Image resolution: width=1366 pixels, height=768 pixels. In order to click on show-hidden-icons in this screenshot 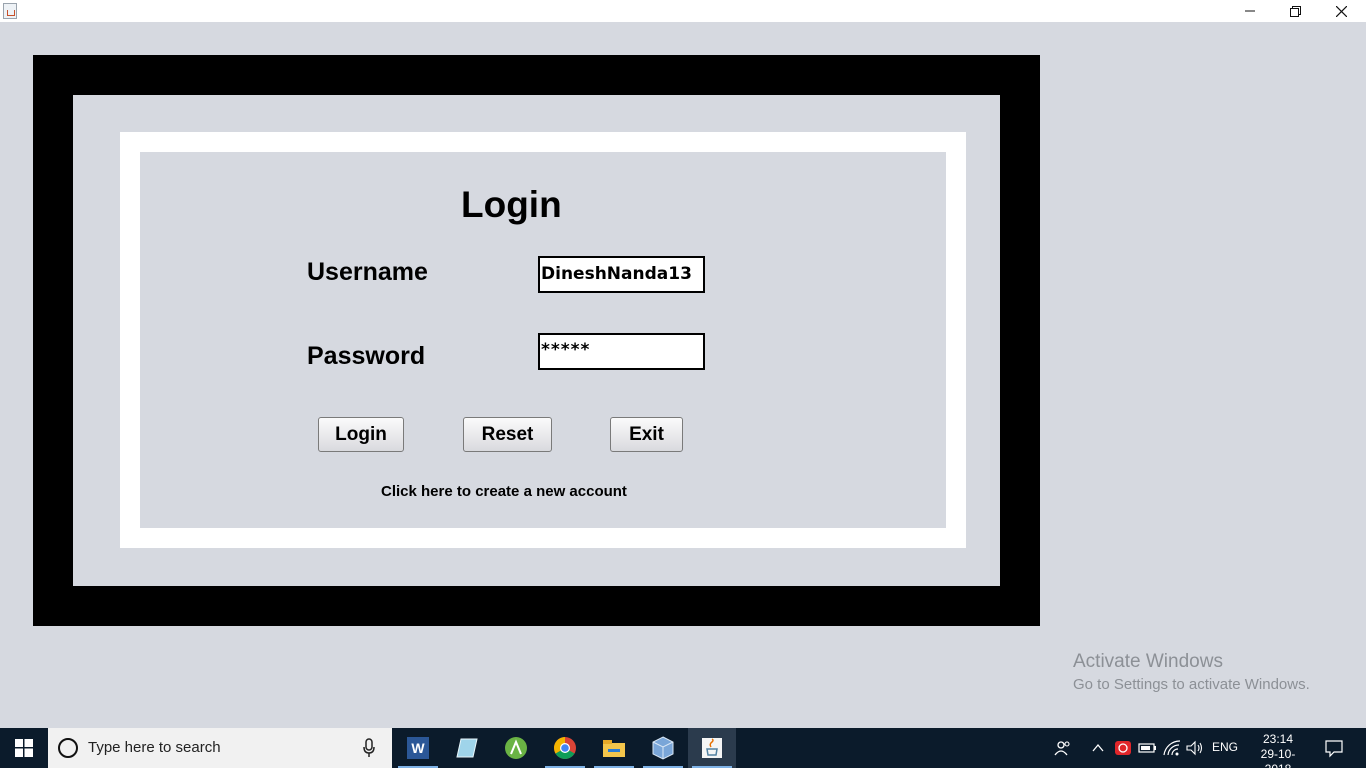, I will do `click(1098, 748)`.